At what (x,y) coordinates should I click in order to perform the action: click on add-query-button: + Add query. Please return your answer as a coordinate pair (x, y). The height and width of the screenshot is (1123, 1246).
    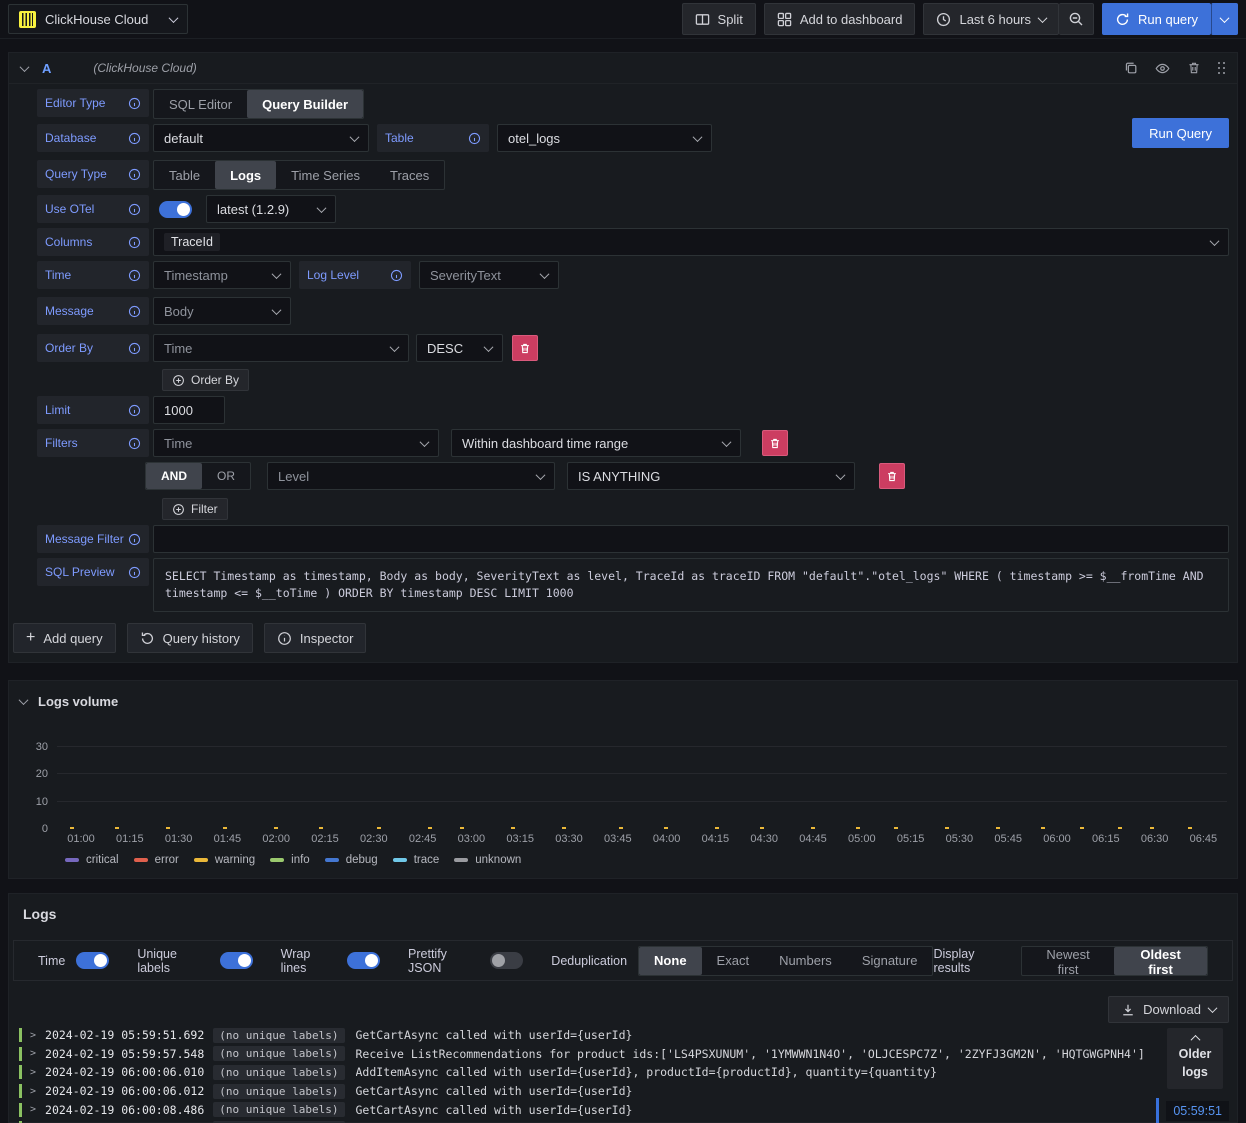
    Looking at the image, I should click on (64, 638).